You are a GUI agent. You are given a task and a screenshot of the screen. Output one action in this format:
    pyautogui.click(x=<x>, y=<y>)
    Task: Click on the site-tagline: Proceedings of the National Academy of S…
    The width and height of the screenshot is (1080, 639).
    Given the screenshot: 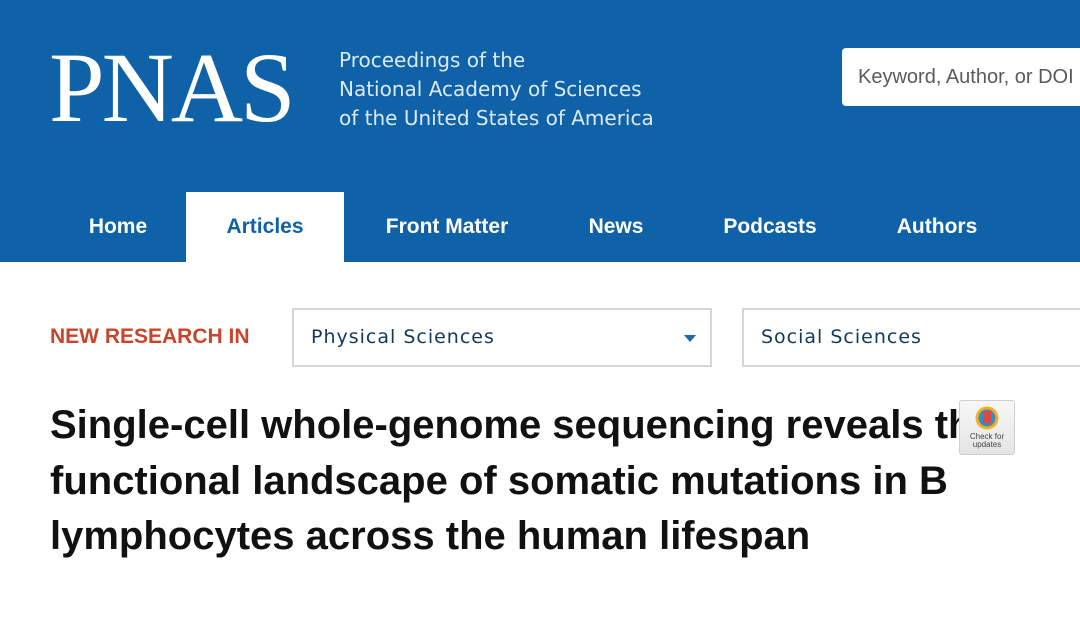 What is the action you would take?
    pyautogui.click(x=496, y=89)
    